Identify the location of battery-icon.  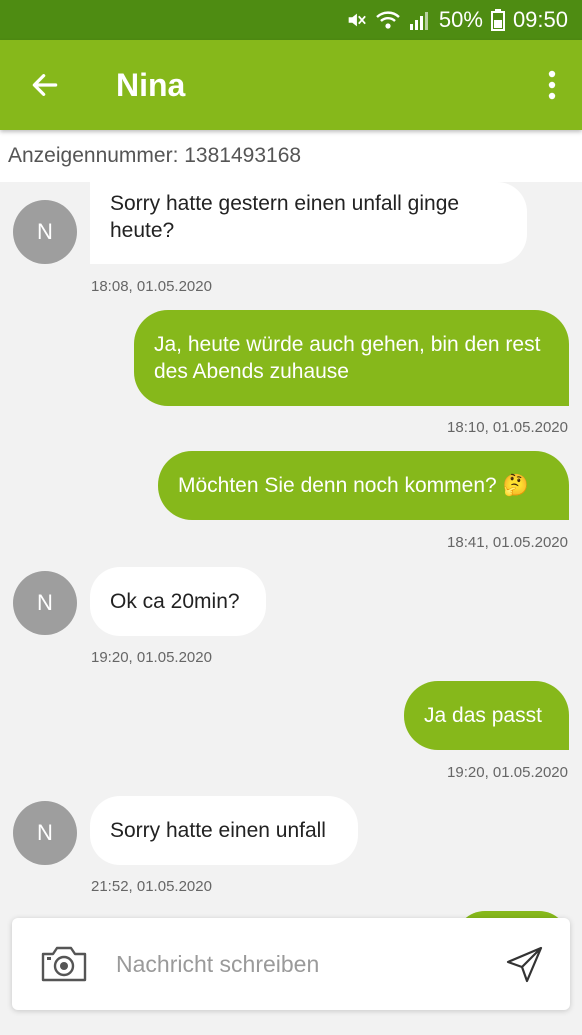
(497, 20).